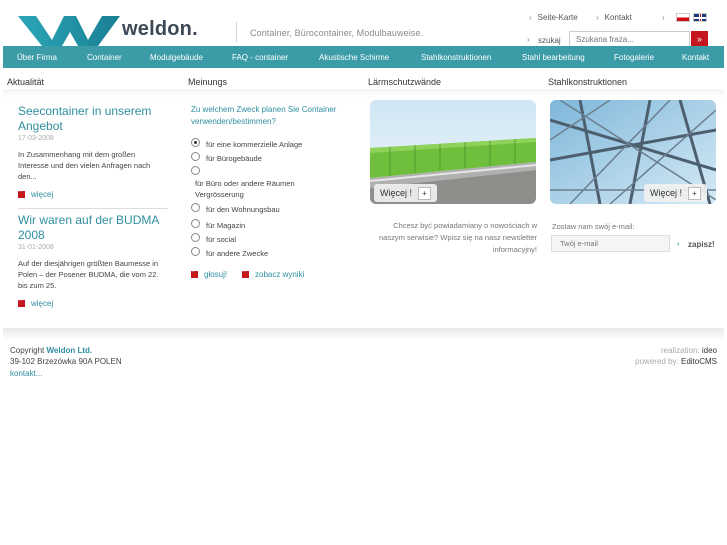 The image size is (727, 545). I want to click on logo: weldon., so click(113, 31).